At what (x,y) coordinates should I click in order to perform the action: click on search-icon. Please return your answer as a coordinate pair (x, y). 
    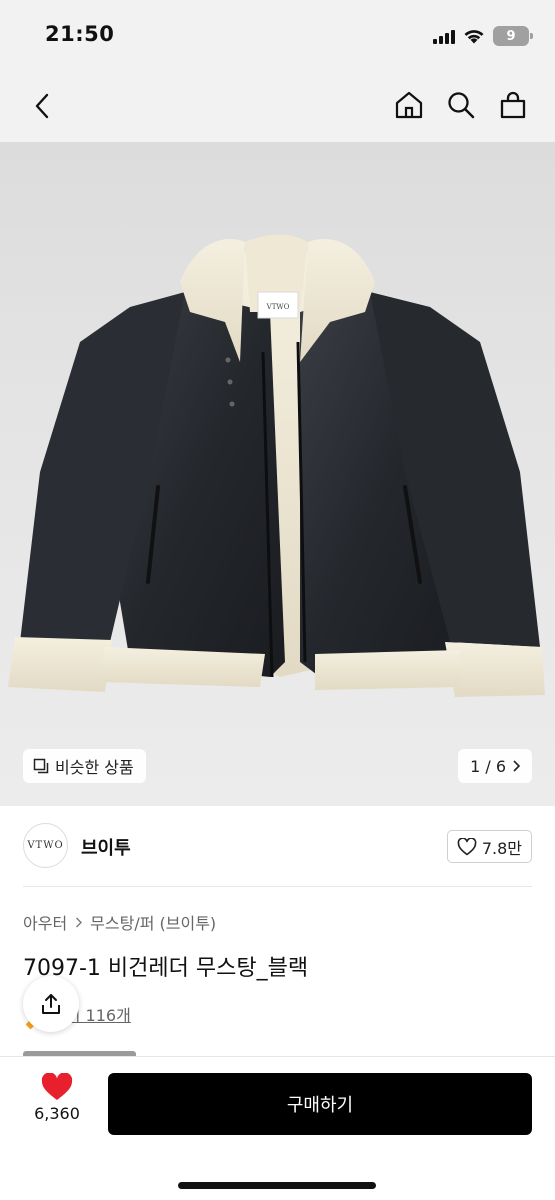
    Looking at the image, I should click on (461, 105).